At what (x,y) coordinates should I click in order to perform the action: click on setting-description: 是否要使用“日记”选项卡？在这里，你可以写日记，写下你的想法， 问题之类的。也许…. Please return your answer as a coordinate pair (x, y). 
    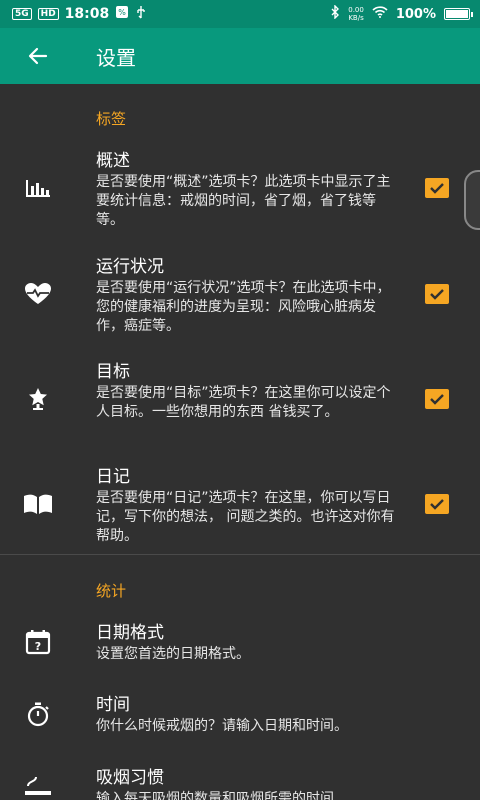
    Looking at the image, I should click on (245, 517).